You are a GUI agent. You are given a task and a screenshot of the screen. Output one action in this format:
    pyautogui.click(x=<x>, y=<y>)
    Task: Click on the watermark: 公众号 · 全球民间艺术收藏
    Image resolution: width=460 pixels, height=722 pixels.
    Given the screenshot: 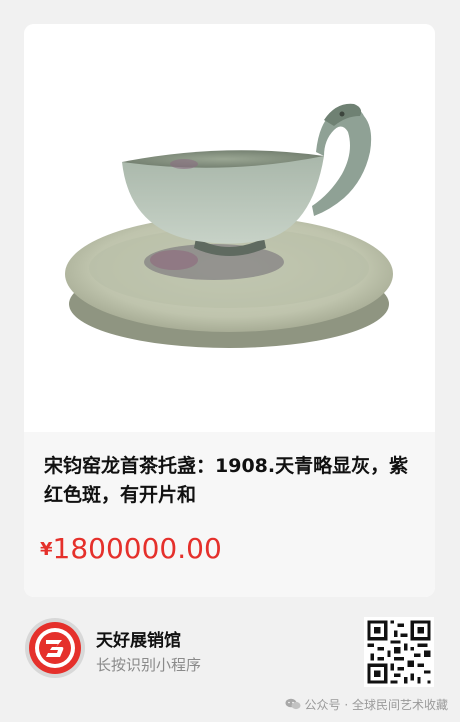 What is the action you would take?
    pyautogui.click(x=366, y=704)
    